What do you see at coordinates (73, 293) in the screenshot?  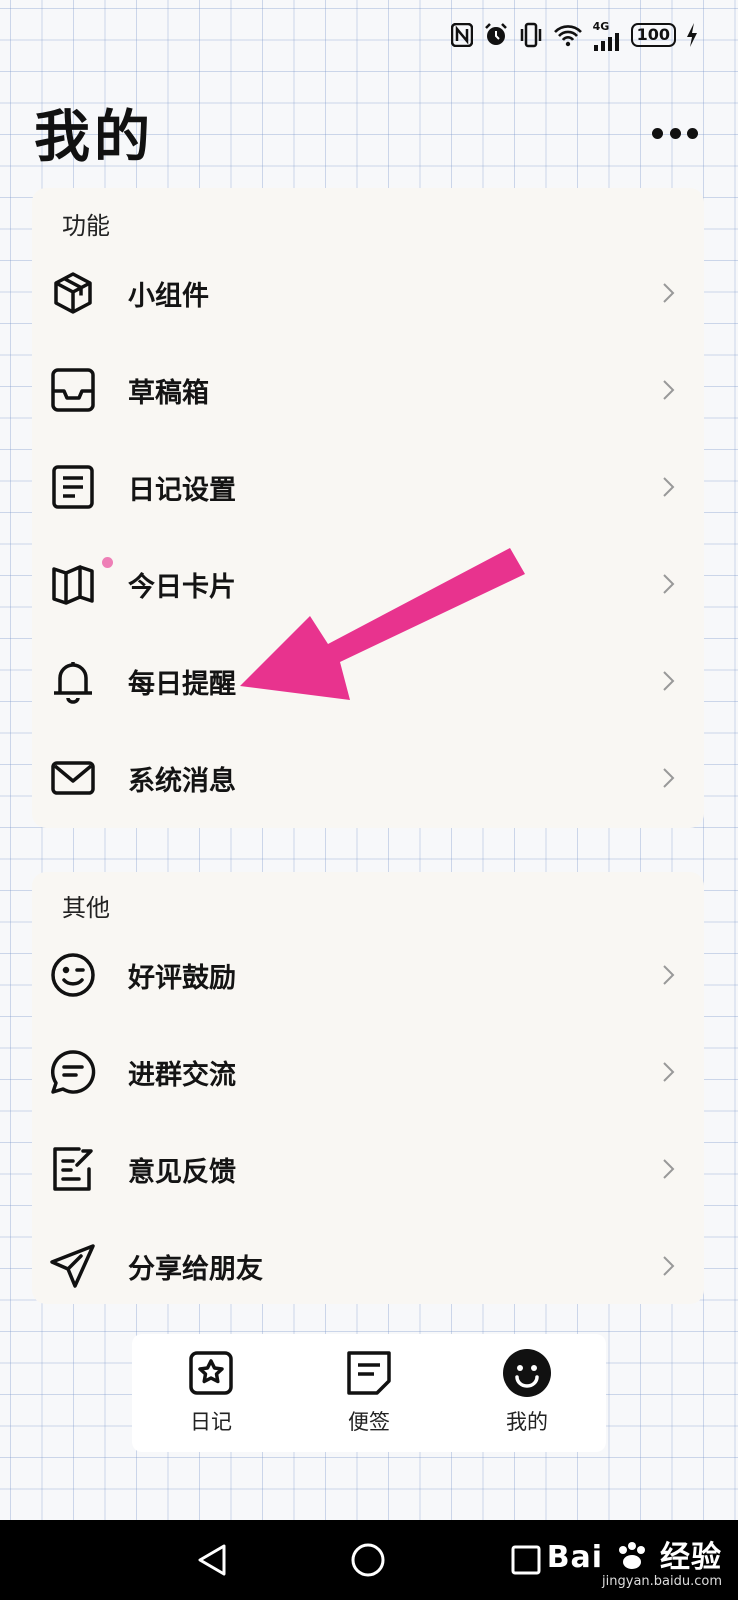 I see `cube-icon` at bounding box center [73, 293].